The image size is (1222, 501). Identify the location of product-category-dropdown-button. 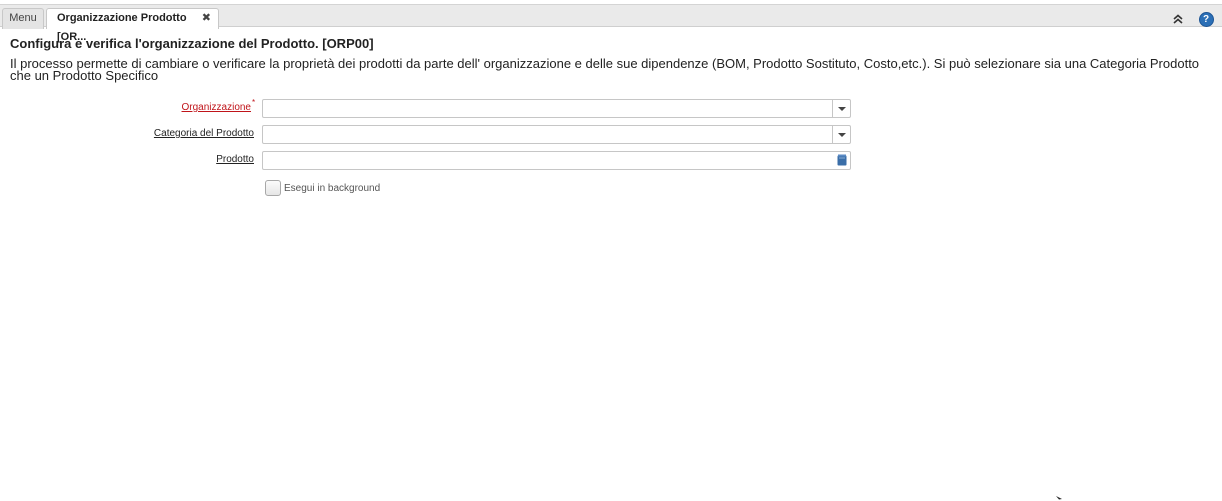
(841, 134).